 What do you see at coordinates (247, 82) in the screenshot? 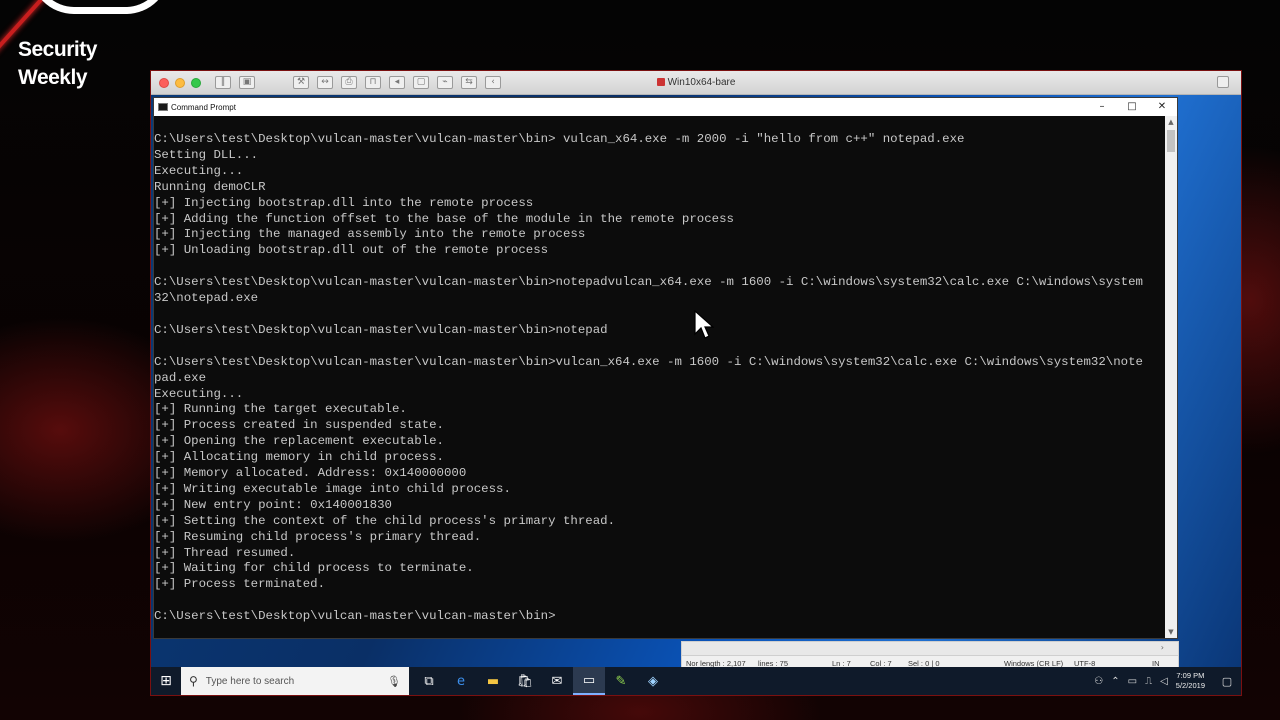
I see `snapshot-icon: ▣` at bounding box center [247, 82].